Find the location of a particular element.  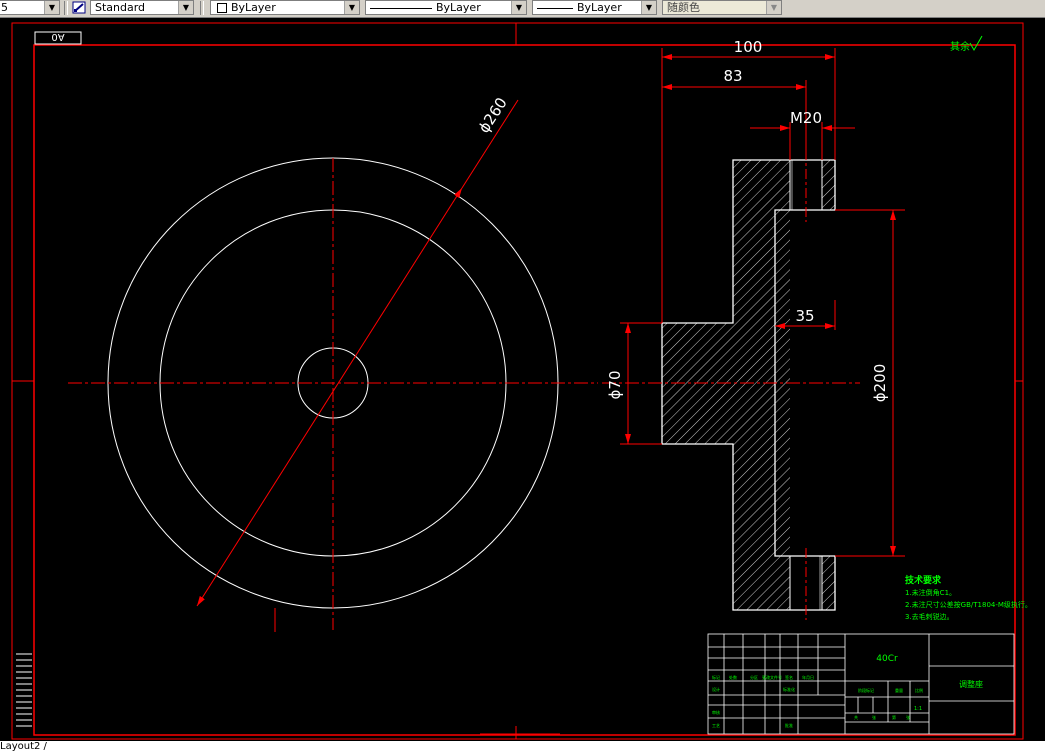

dim-bore-diameter-text: ϕ200 is located at coordinates (880, 383).